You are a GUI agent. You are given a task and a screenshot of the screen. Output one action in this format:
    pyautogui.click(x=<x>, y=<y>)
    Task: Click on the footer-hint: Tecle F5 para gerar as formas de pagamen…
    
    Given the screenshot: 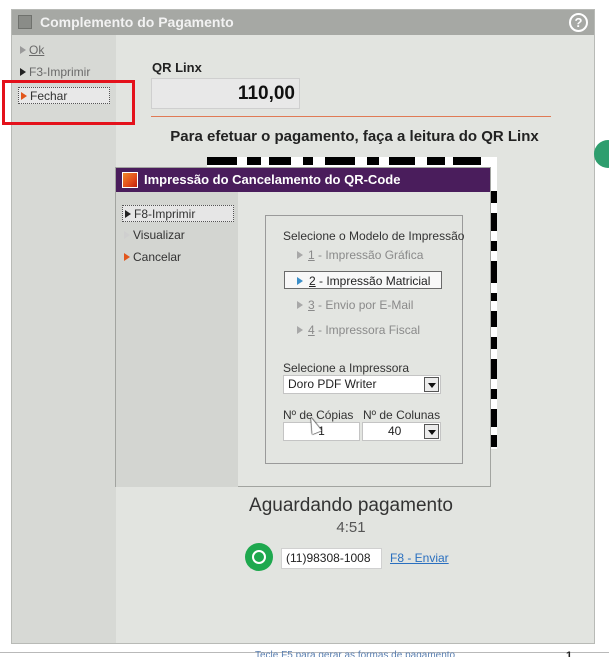 What is the action you would take?
    pyautogui.click(x=355, y=653)
    